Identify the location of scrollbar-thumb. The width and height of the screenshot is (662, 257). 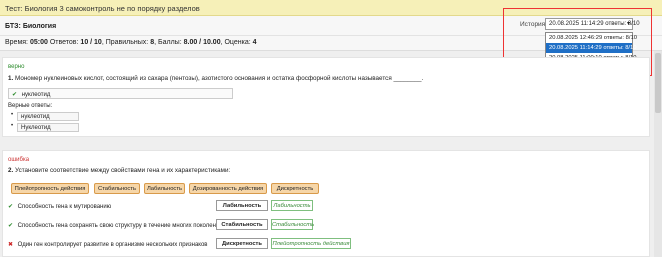
(658, 83).